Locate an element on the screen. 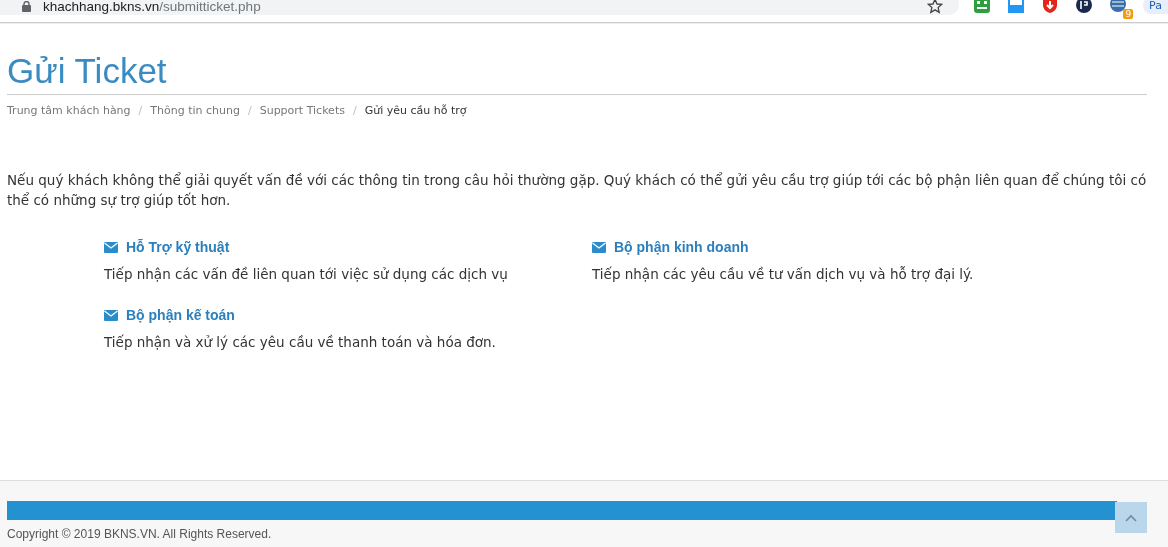 The image size is (1168, 547). extension-icon is located at coordinates (1084, 7).